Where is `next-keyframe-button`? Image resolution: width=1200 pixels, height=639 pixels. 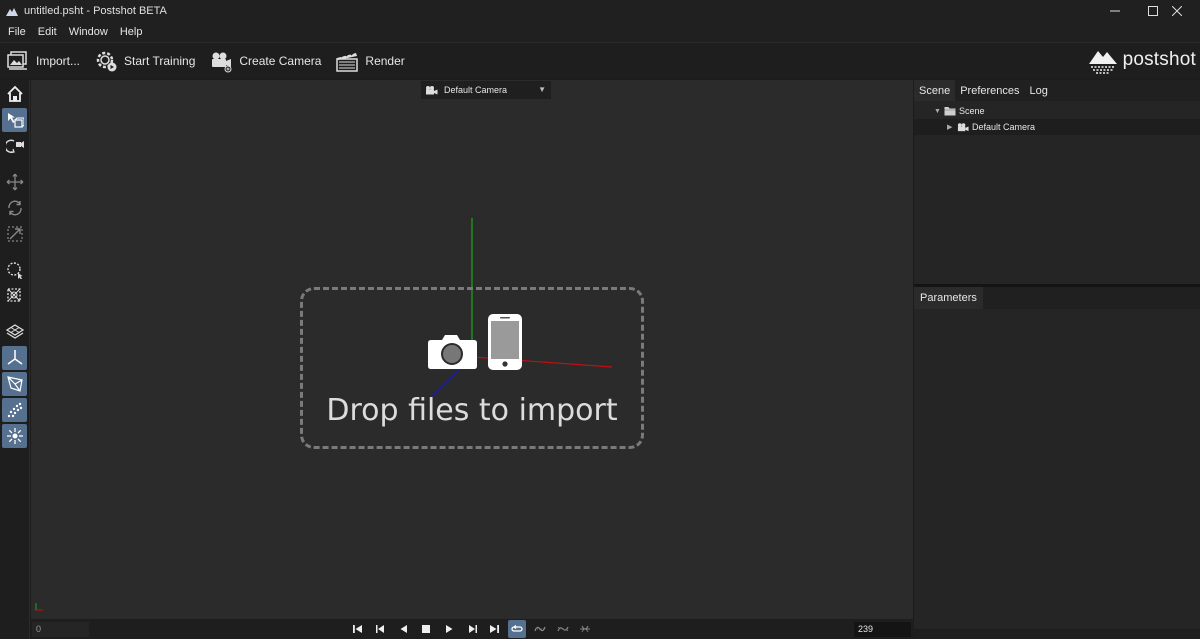
next-keyframe-button is located at coordinates (472, 629).